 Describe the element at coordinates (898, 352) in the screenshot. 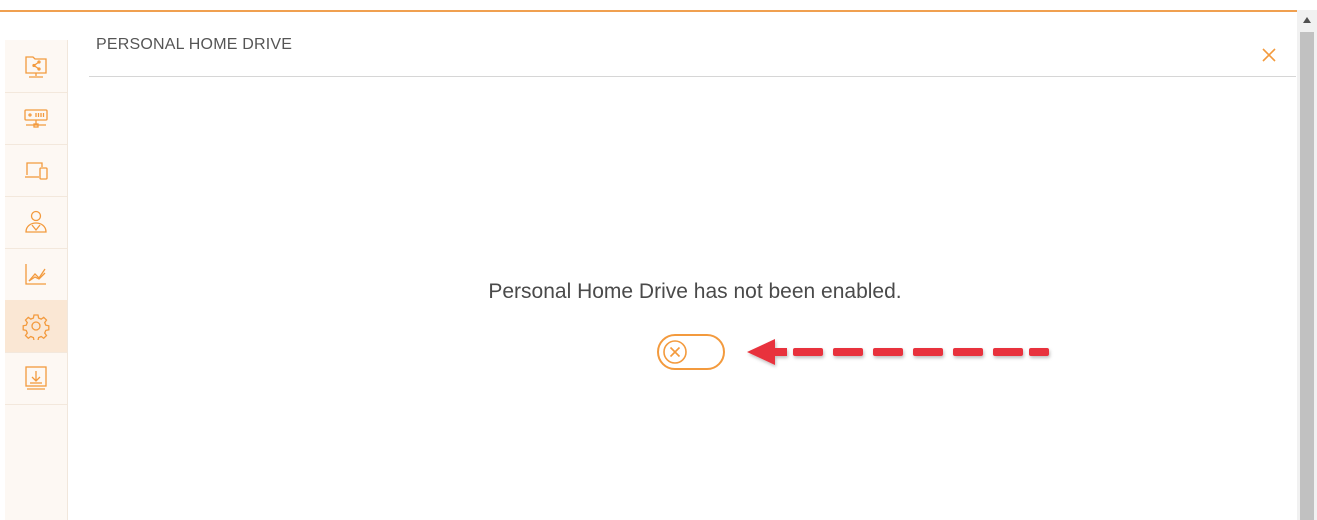

I see `annotation-arrow` at that location.